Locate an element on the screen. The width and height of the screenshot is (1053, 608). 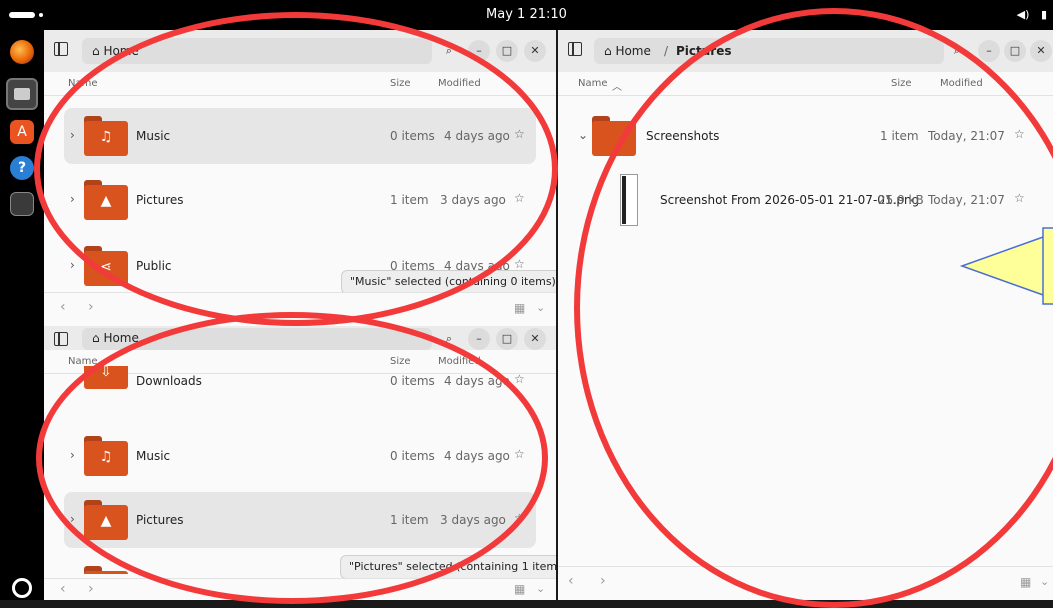
item-size: 25.9 kB is located at coordinates (901, 200).